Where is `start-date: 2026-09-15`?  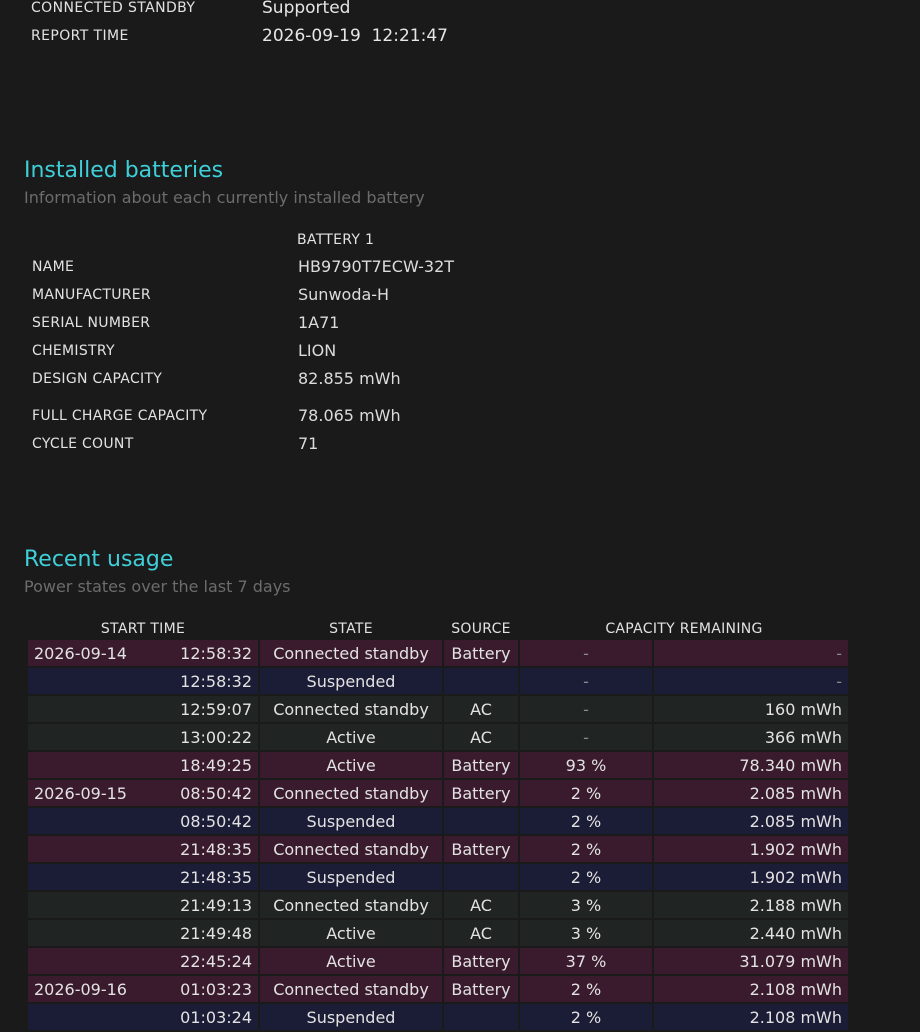 start-date: 2026-09-15 is located at coordinates (80, 793).